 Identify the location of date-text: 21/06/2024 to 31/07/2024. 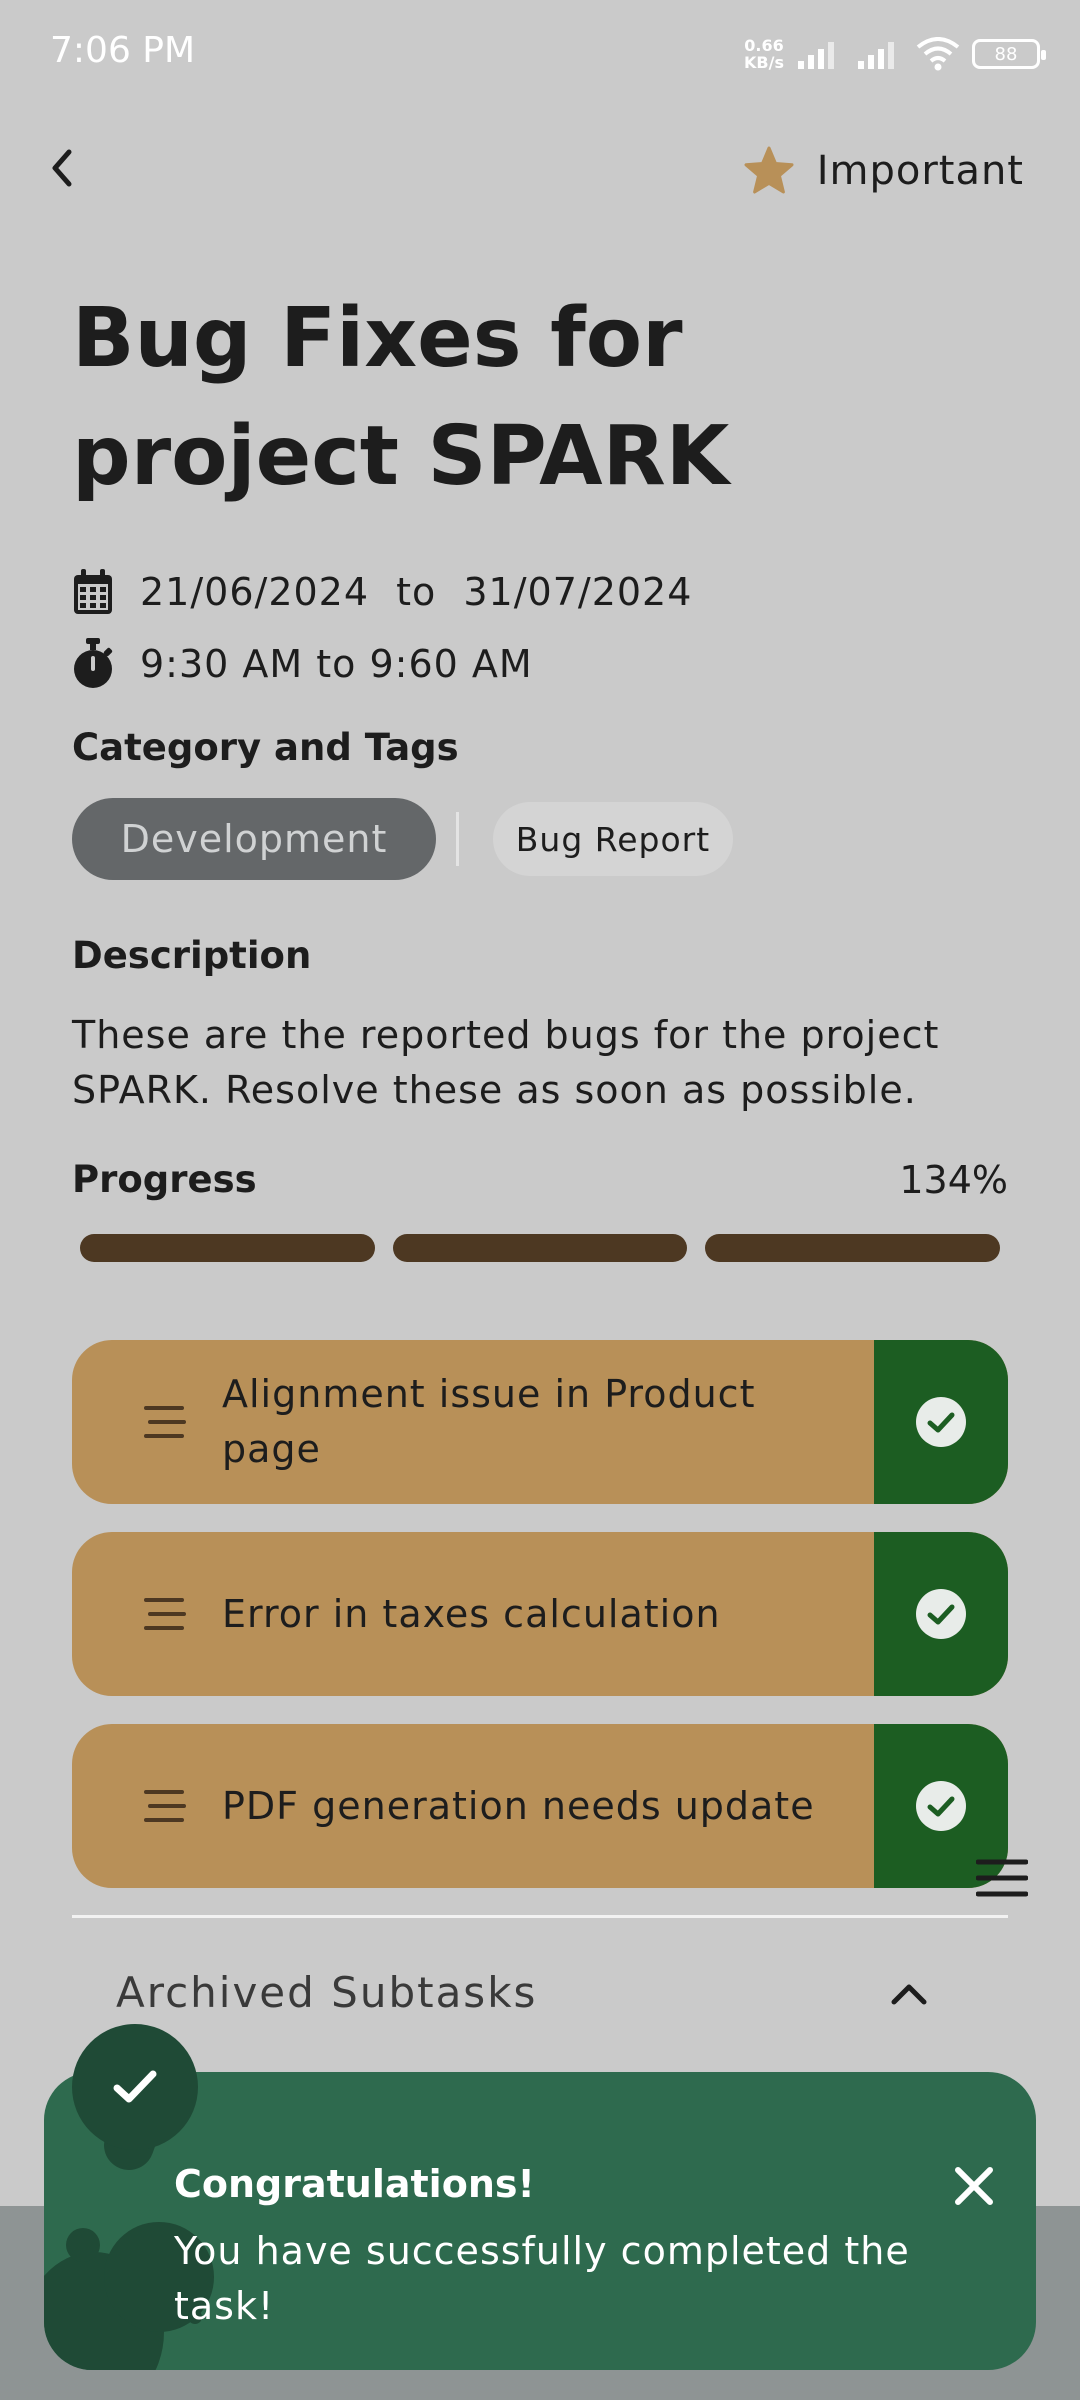
(416, 592).